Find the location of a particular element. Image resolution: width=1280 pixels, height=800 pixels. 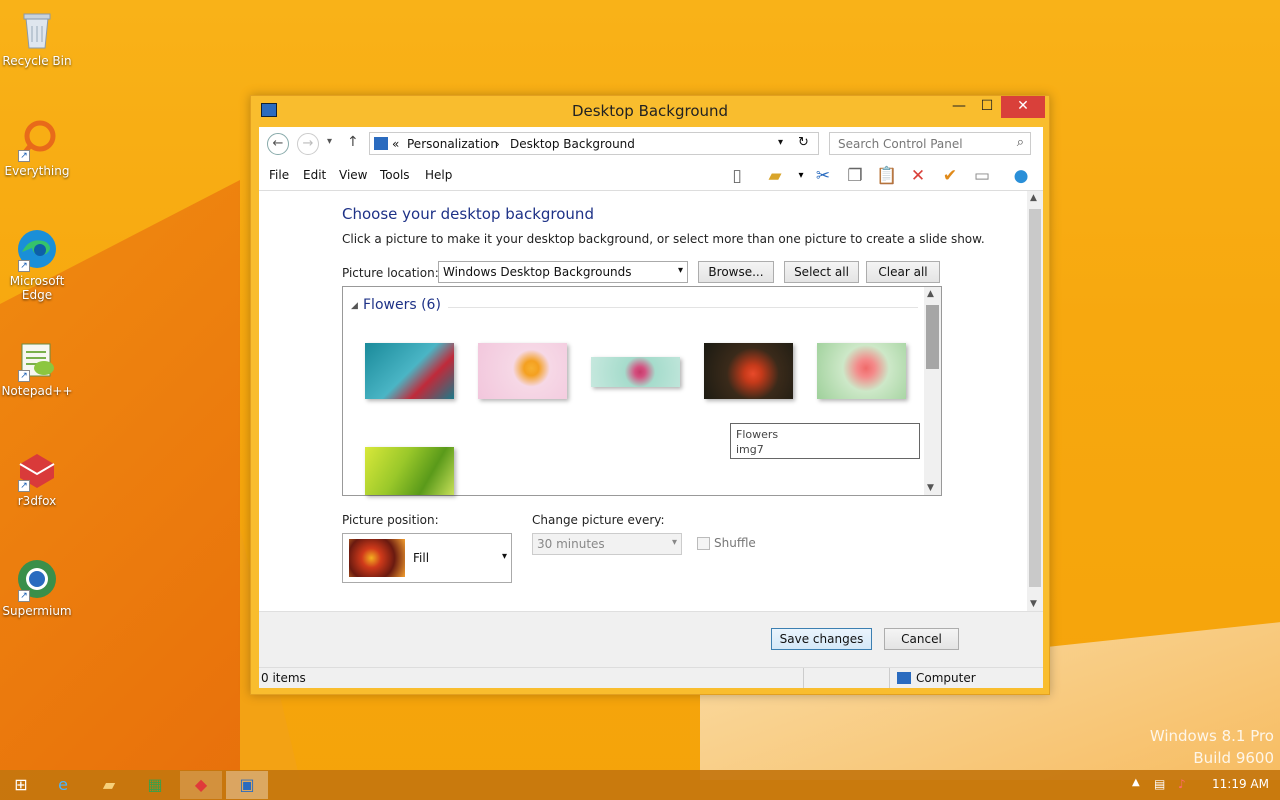

globe-icon: ● is located at coordinates (1021, 176).